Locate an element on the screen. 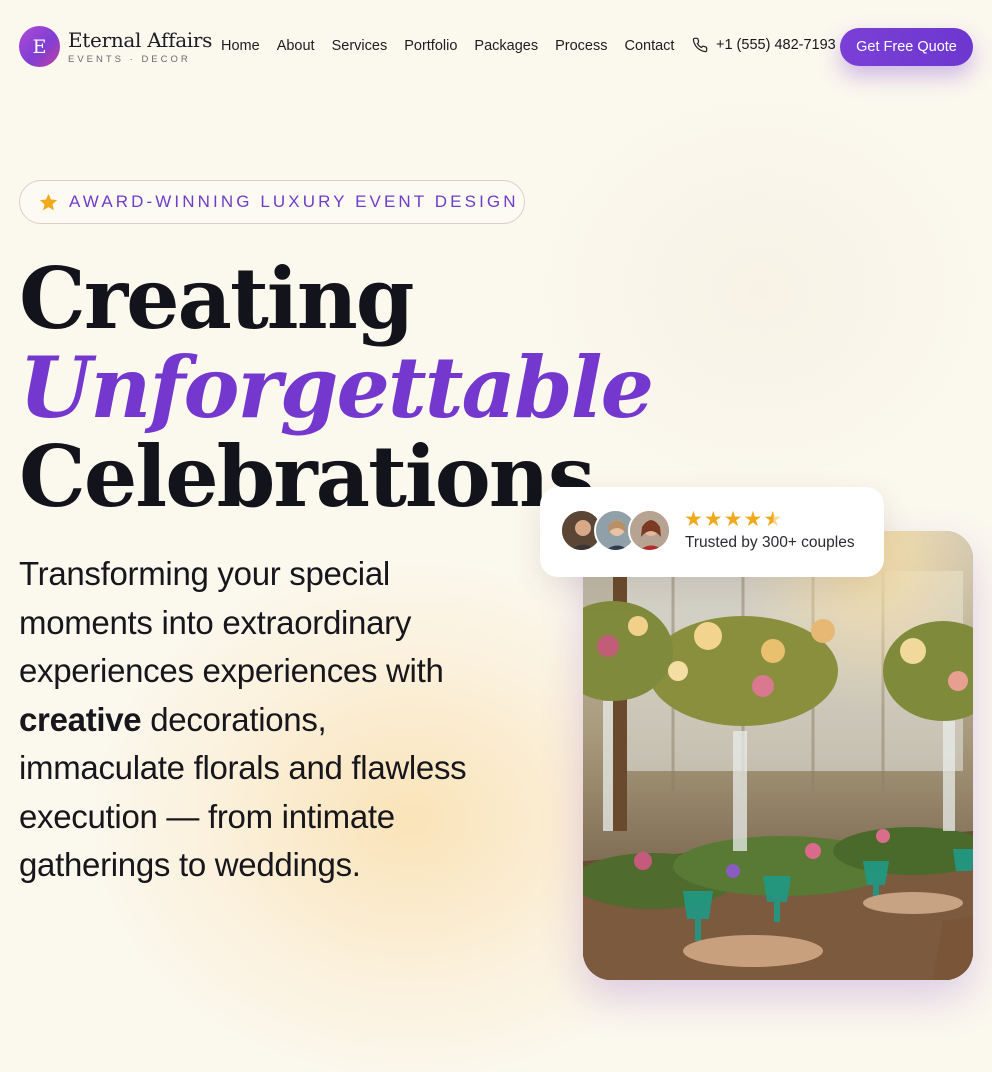 The height and width of the screenshot is (1072, 992). brand-name: Eternal Affairs is located at coordinates (140, 39).